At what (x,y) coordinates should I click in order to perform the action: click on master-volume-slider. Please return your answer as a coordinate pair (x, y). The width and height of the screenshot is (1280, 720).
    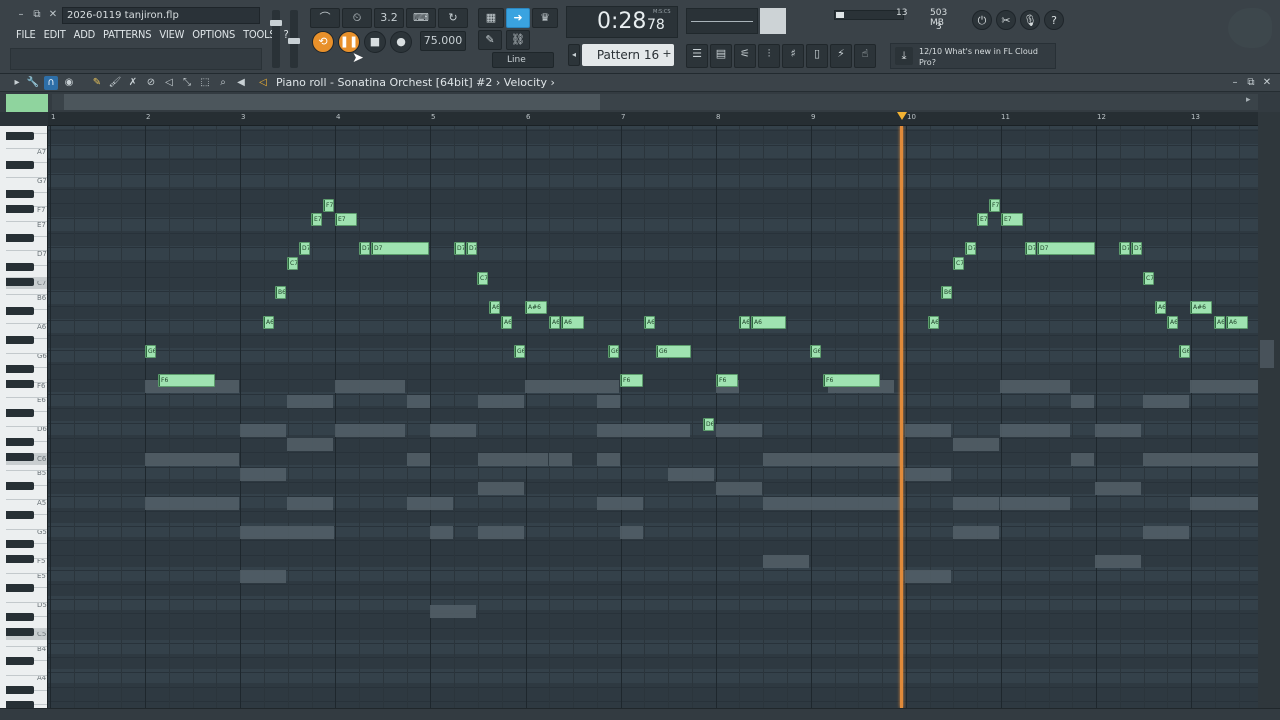
    Looking at the image, I should click on (276, 39).